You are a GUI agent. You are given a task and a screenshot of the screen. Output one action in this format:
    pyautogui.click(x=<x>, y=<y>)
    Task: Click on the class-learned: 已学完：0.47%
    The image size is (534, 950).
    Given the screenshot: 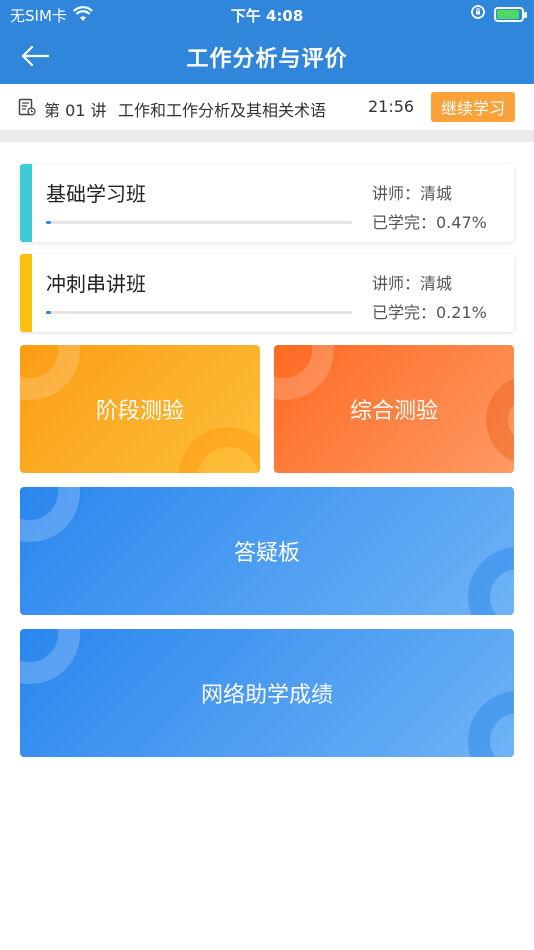 What is the action you would take?
    pyautogui.click(x=429, y=222)
    